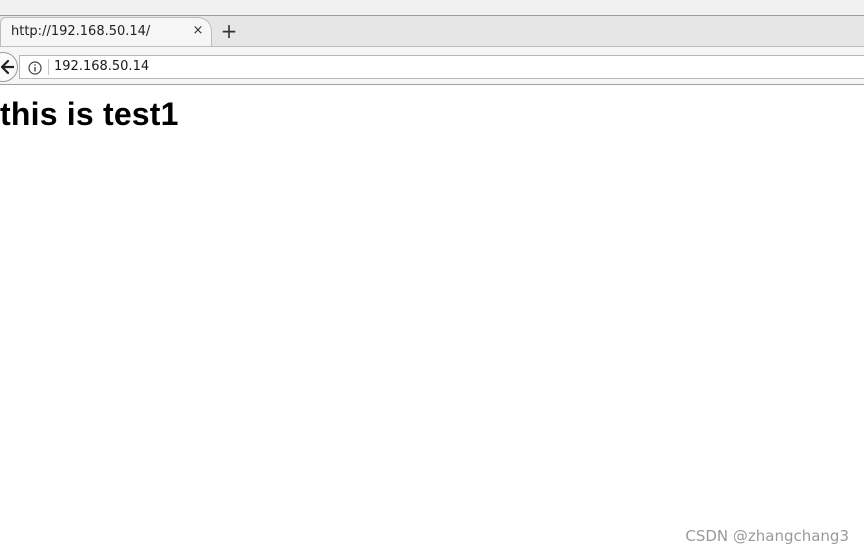 The height and width of the screenshot is (553, 864). What do you see at coordinates (89, 114) in the screenshot?
I see `page-heading: this is test1` at bounding box center [89, 114].